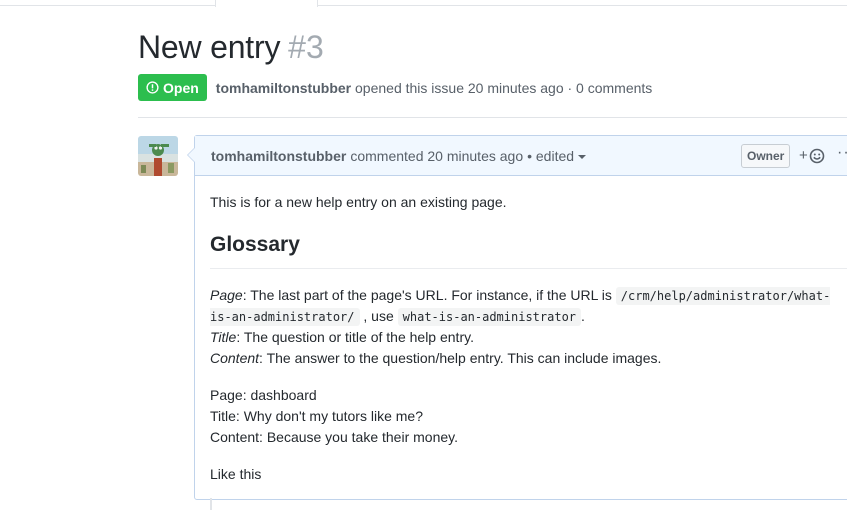 The width and height of the screenshot is (847, 510). Describe the element at coordinates (423, 3) in the screenshot. I see `tab-strip` at that location.